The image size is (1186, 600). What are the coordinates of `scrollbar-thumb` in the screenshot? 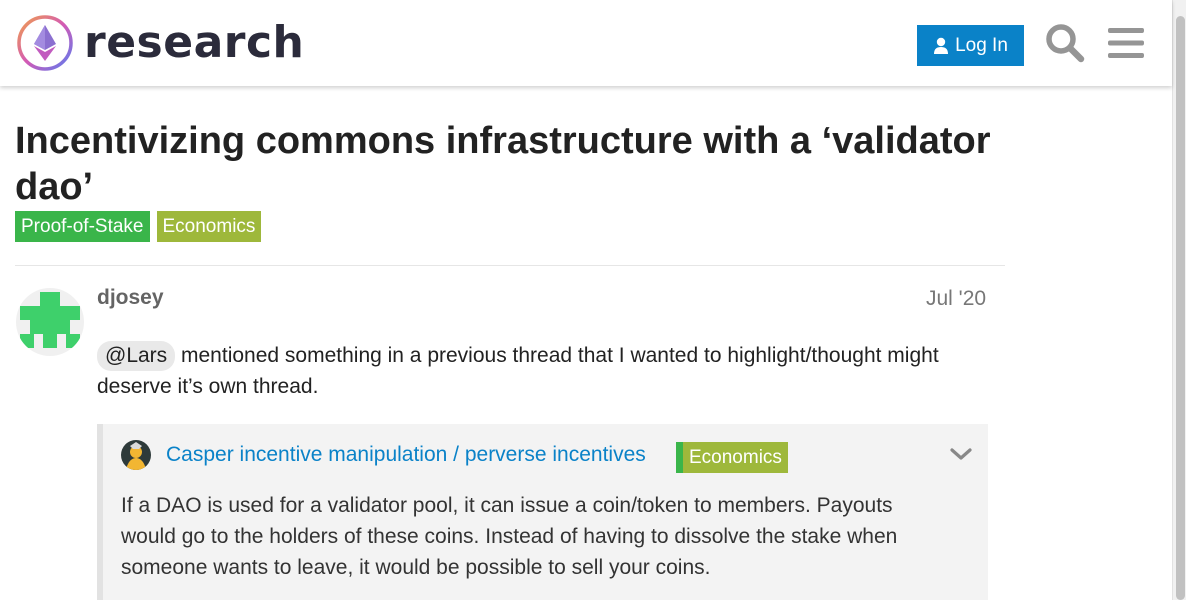 It's located at (1180, 308).